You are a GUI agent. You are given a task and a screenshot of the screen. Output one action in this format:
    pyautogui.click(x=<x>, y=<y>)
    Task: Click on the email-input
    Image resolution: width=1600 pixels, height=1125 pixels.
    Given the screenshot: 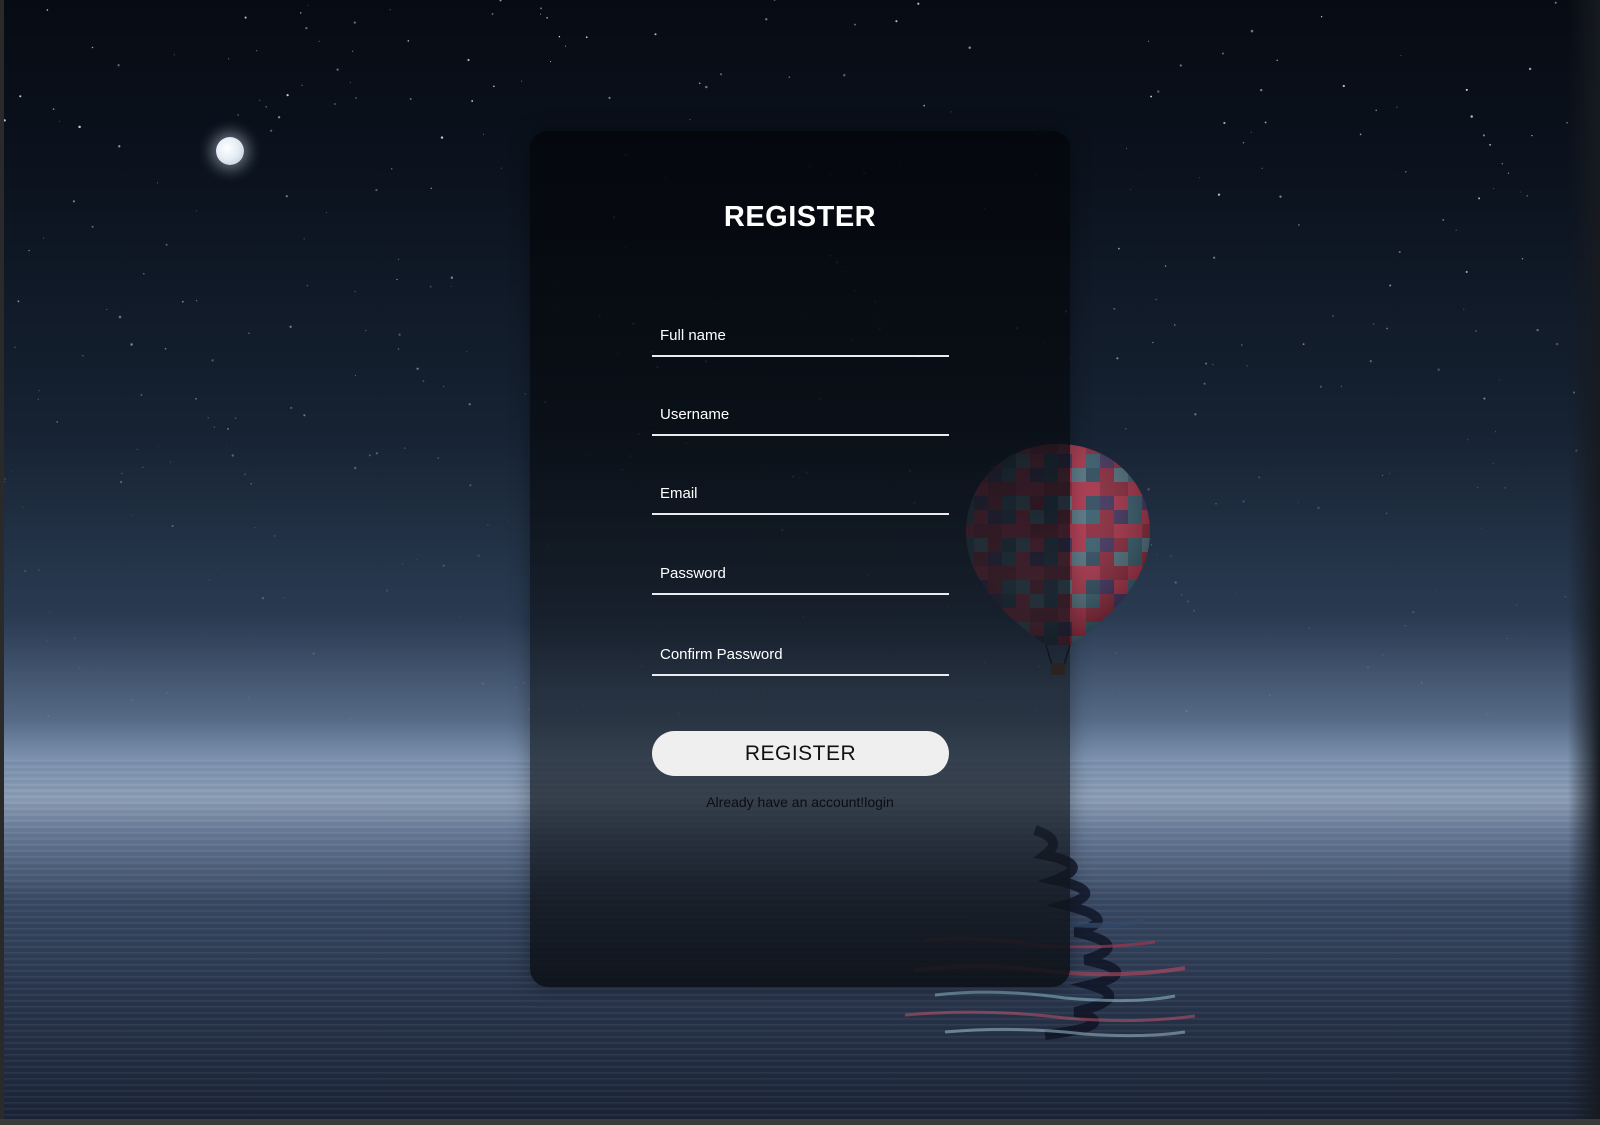 What is the action you would take?
    pyautogui.click(x=800, y=490)
    